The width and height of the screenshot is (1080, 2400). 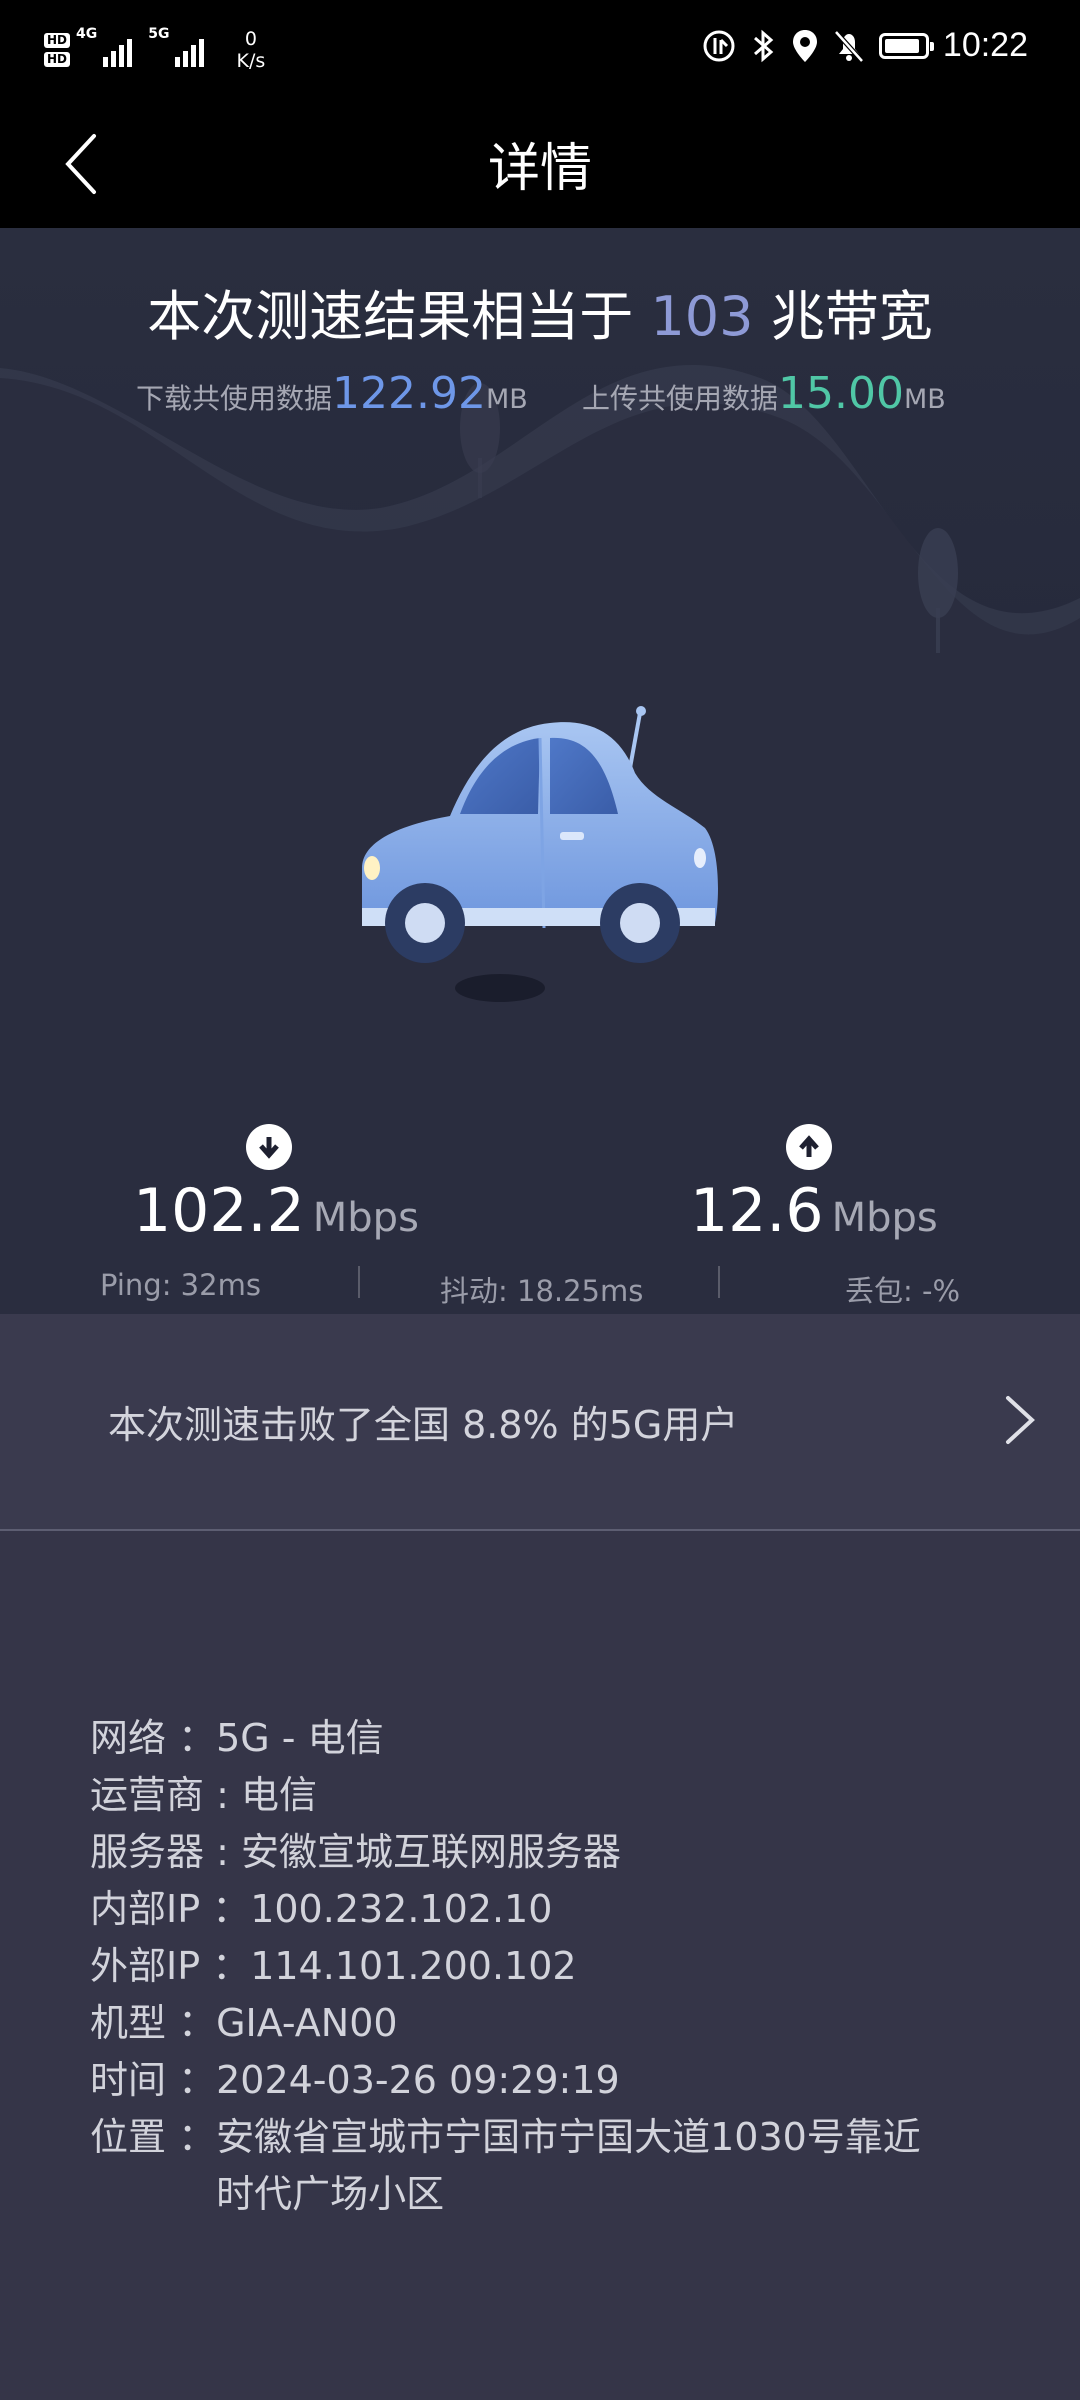 I want to click on network-speed-unit: K/s, so click(x=251, y=61).